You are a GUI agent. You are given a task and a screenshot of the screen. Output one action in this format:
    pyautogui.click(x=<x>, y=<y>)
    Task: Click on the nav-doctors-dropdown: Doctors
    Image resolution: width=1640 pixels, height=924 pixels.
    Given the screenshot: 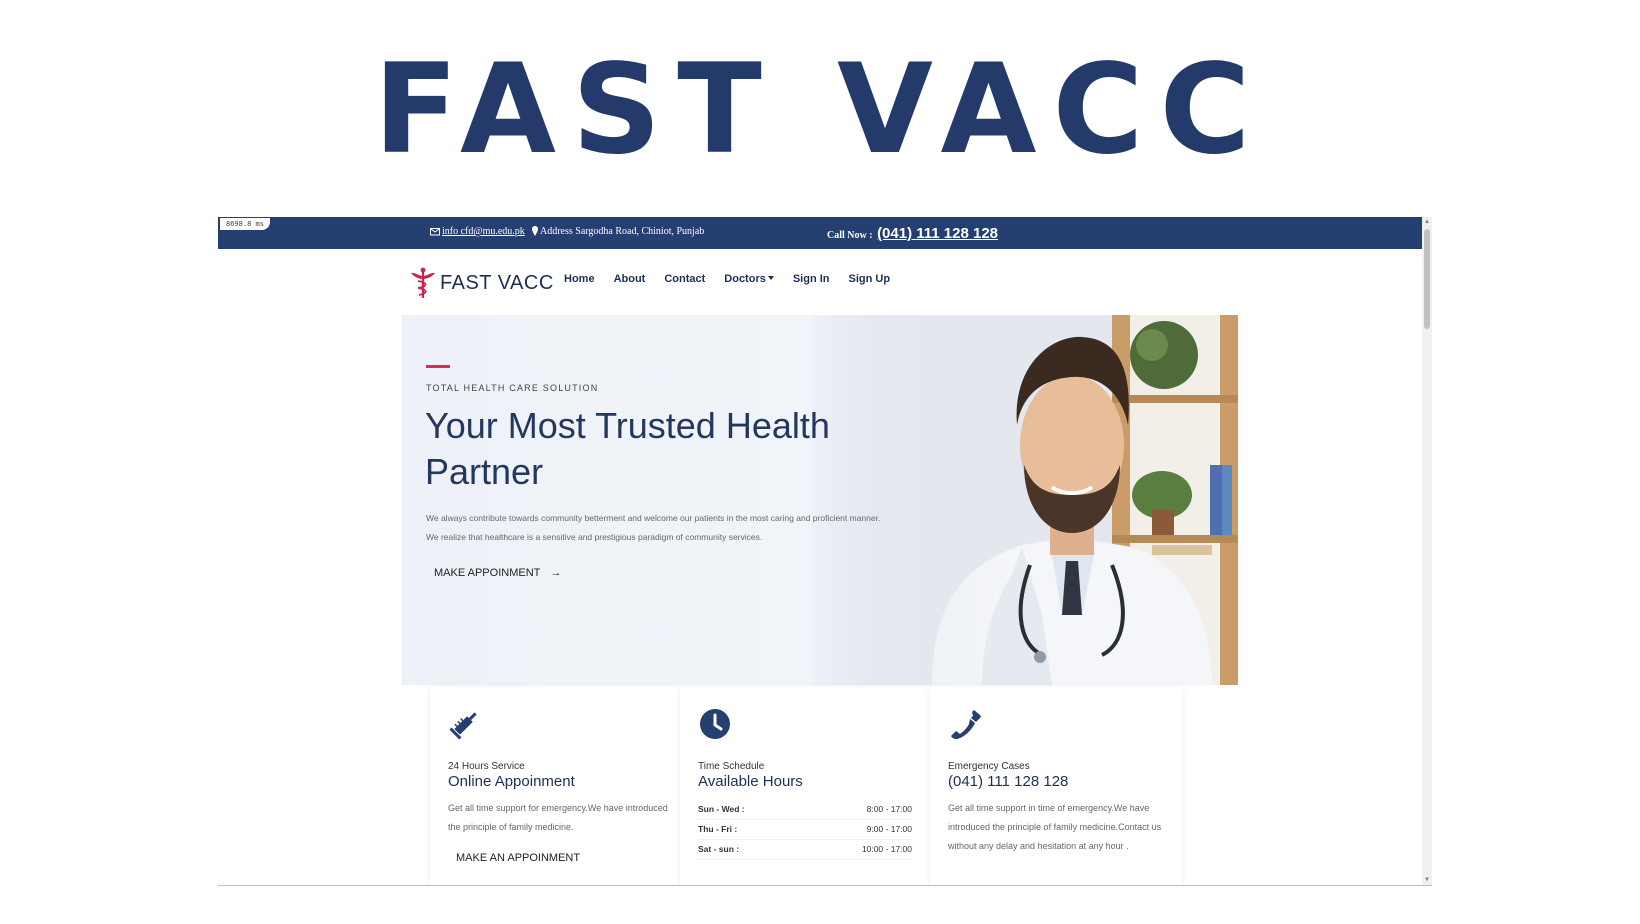 What is the action you would take?
    pyautogui.click(x=749, y=279)
    